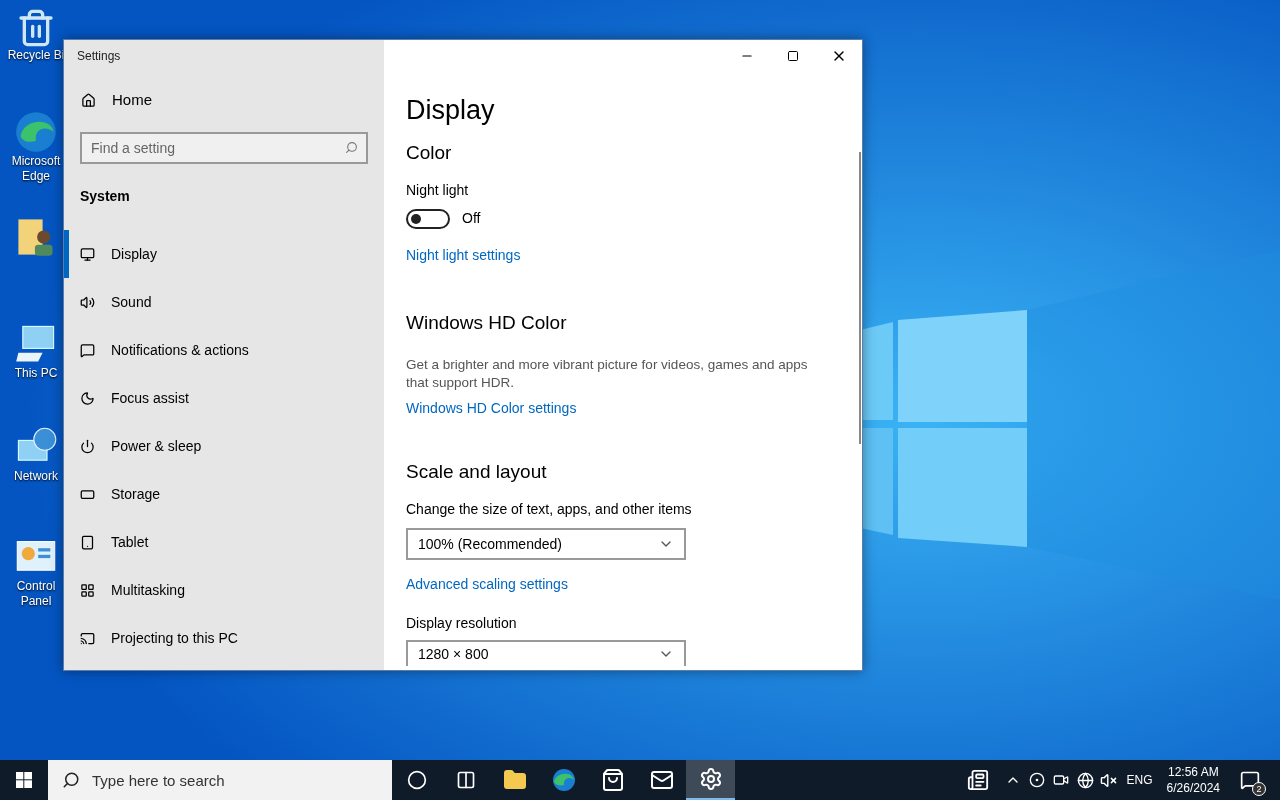  I want to click on nav-item: Power & sleep, so click(224, 446).